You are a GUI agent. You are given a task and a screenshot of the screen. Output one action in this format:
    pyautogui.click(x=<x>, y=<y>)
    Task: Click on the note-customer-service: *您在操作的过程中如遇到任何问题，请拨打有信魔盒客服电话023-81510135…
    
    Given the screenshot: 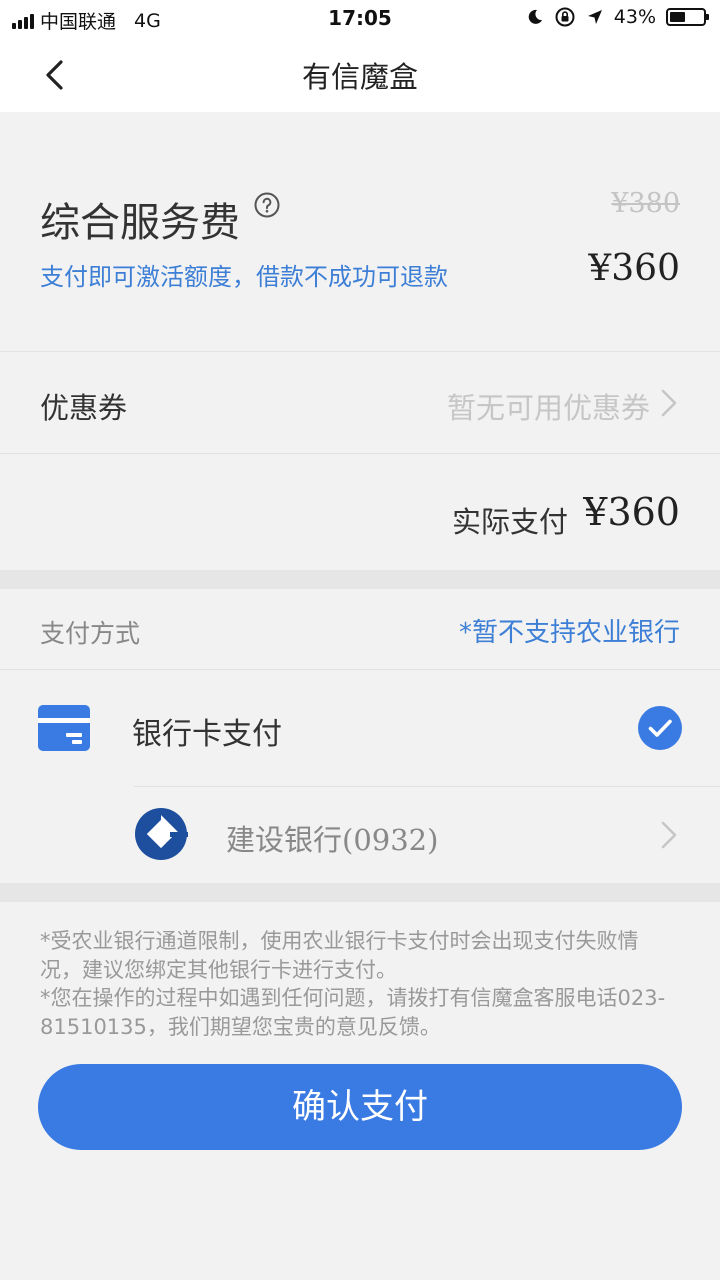 What is the action you would take?
    pyautogui.click(x=353, y=1012)
    